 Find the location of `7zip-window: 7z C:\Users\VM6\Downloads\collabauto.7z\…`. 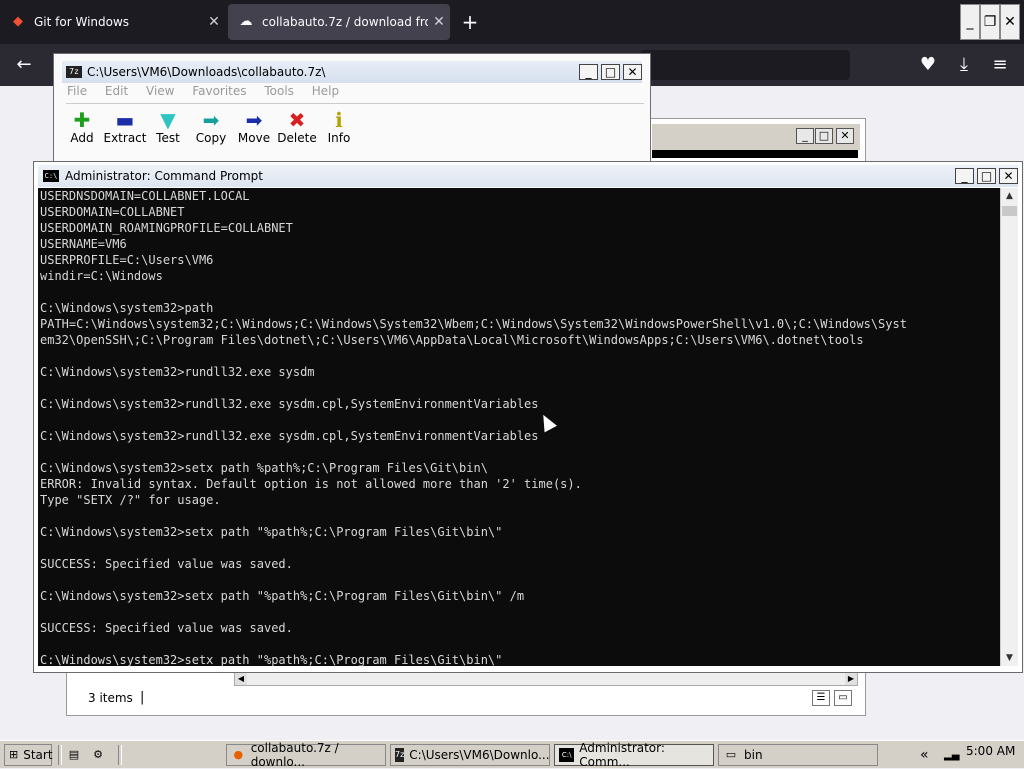

7zip-window: 7z C:\Users\VM6\Downloads\collabauto.7z\… is located at coordinates (352, 108).